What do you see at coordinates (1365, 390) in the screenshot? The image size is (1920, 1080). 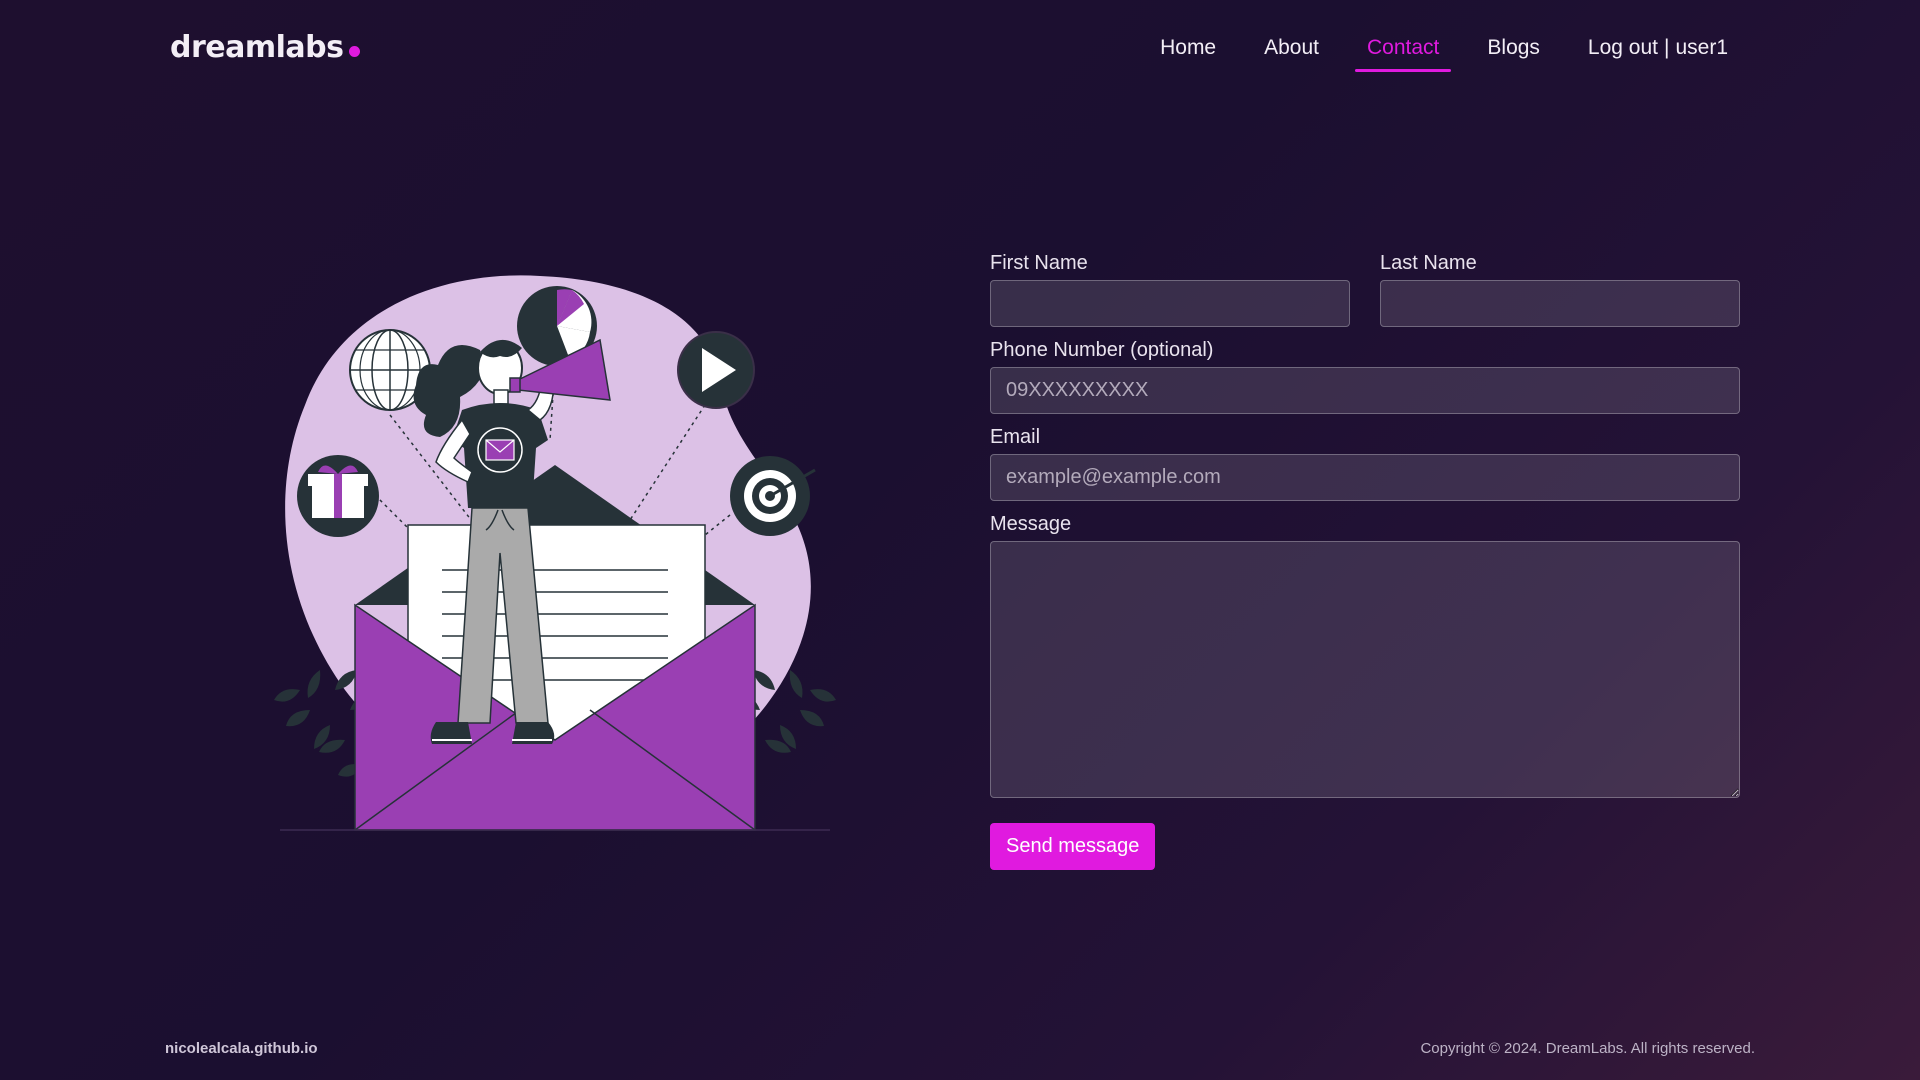 I see `phone-input` at bounding box center [1365, 390].